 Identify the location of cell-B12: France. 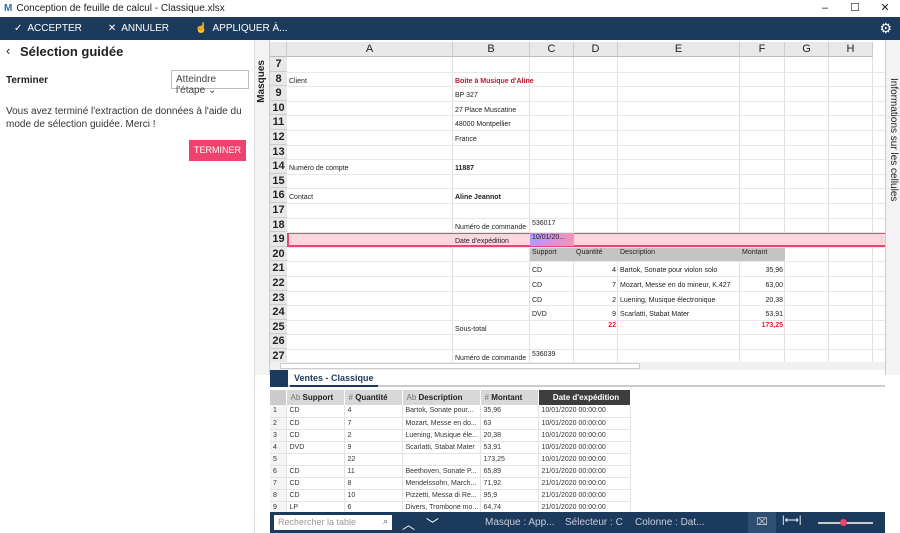
(491, 139).